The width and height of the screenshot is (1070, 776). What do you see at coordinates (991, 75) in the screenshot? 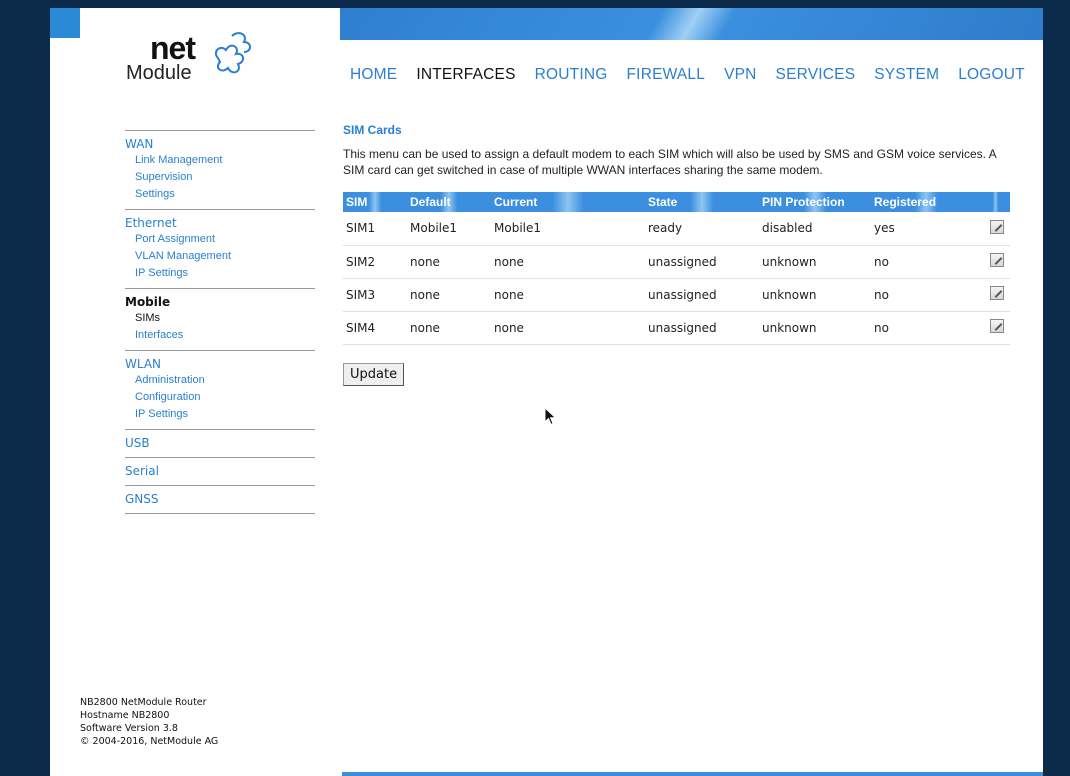
I see `nav-logout: LOGOUT` at bounding box center [991, 75].